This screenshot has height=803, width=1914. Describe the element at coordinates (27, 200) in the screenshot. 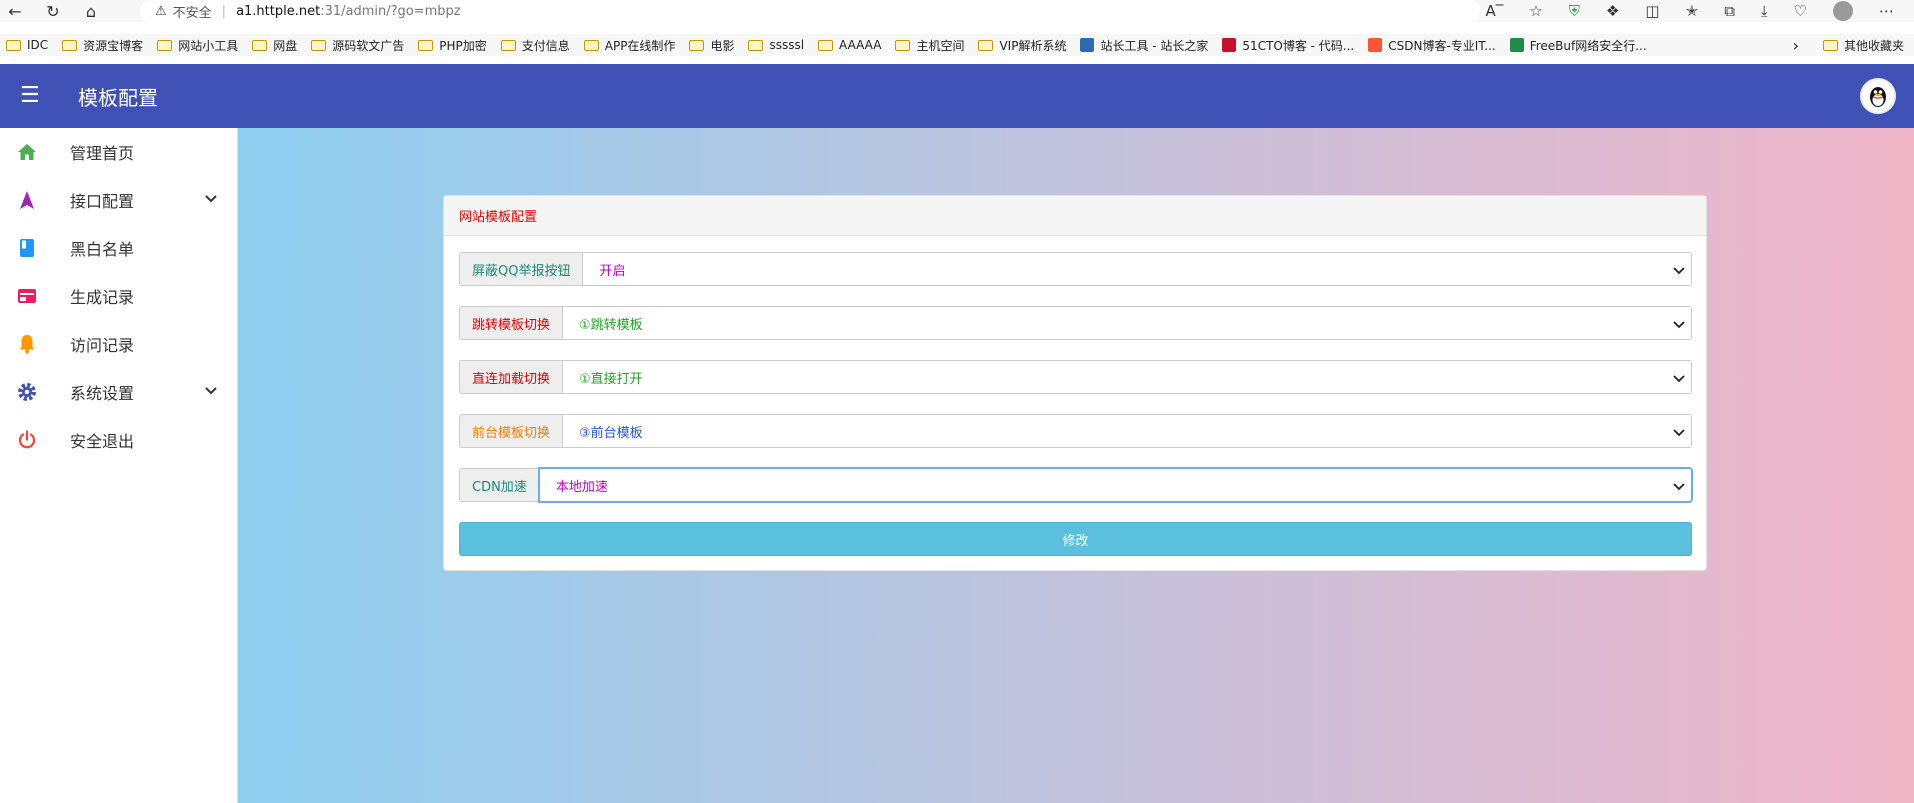

I see `navigation-icon` at that location.